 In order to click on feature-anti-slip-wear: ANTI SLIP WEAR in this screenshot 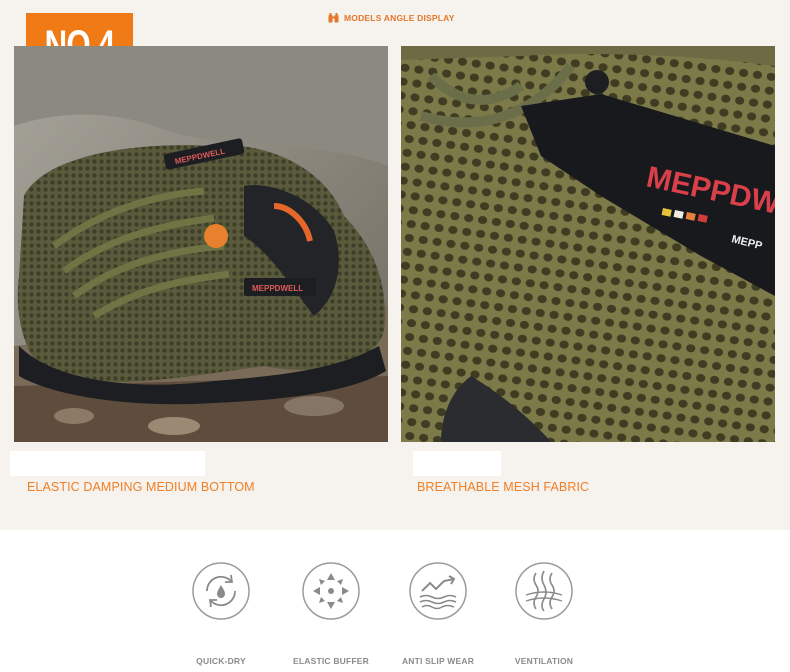, I will do `click(438, 613)`.